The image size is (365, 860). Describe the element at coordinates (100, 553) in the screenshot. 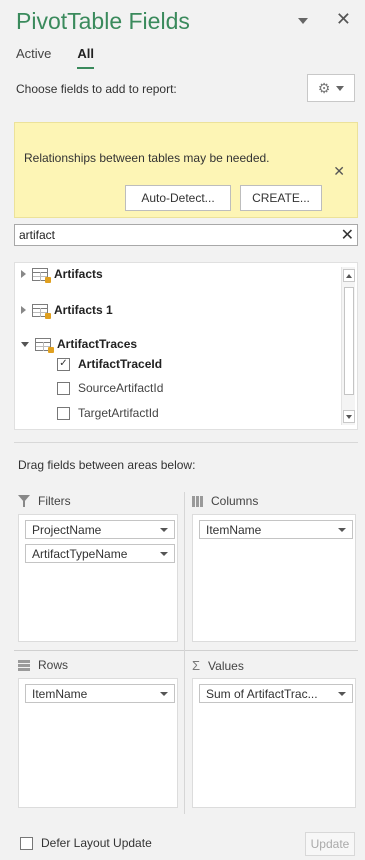

I see `filter-pill-artifacttypename: ArtifactTypeName` at that location.